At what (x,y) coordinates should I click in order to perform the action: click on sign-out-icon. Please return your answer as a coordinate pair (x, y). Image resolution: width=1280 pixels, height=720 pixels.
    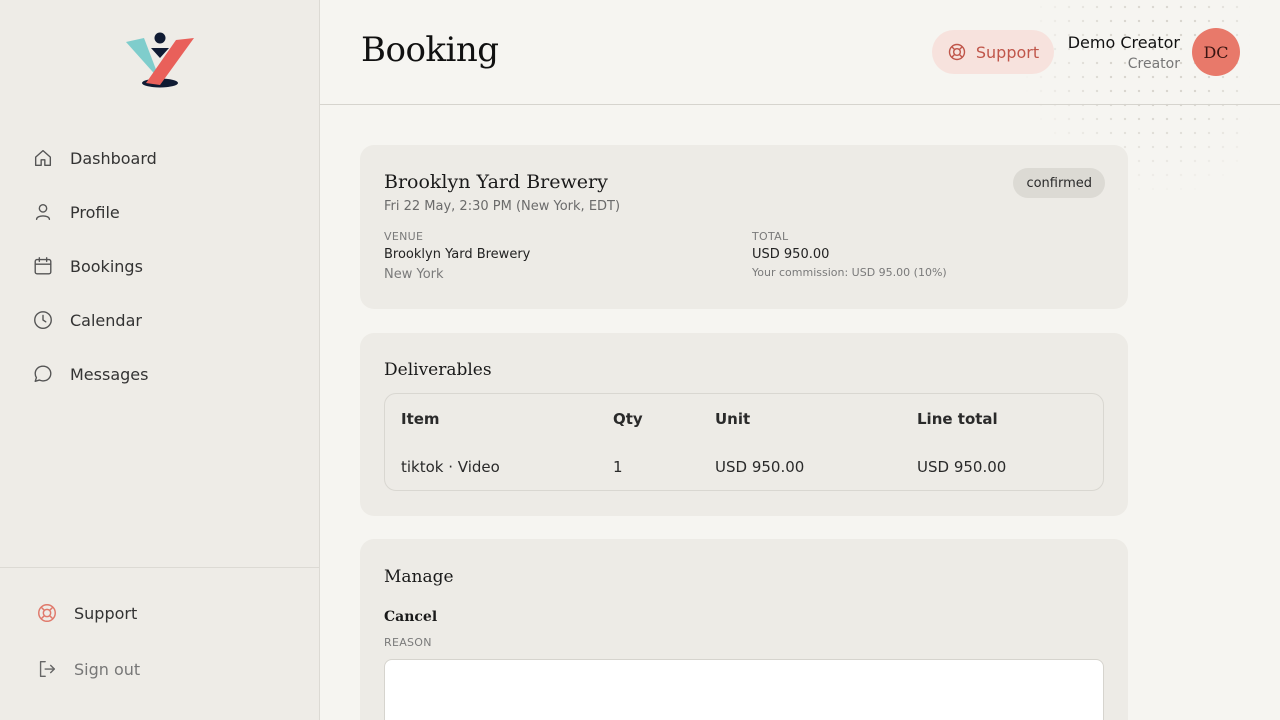
    Looking at the image, I should click on (47, 669).